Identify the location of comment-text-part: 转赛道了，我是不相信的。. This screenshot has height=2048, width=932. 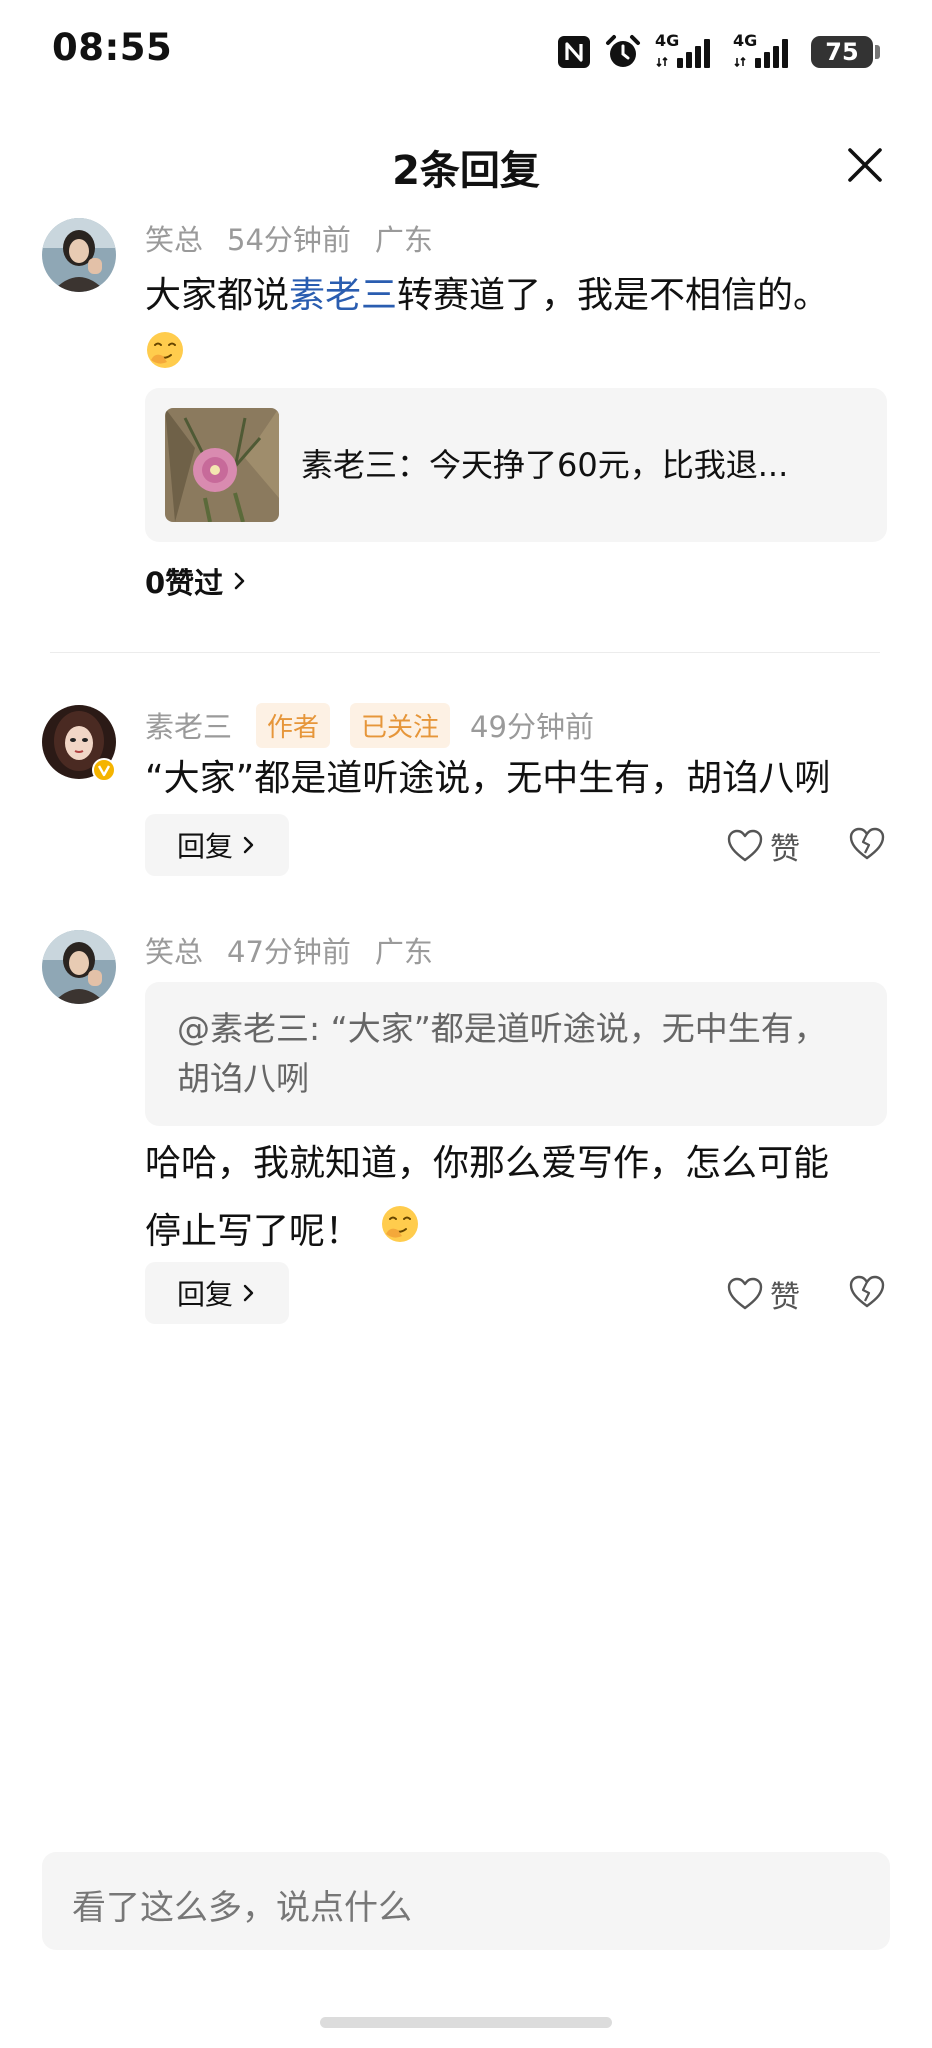
(613, 295).